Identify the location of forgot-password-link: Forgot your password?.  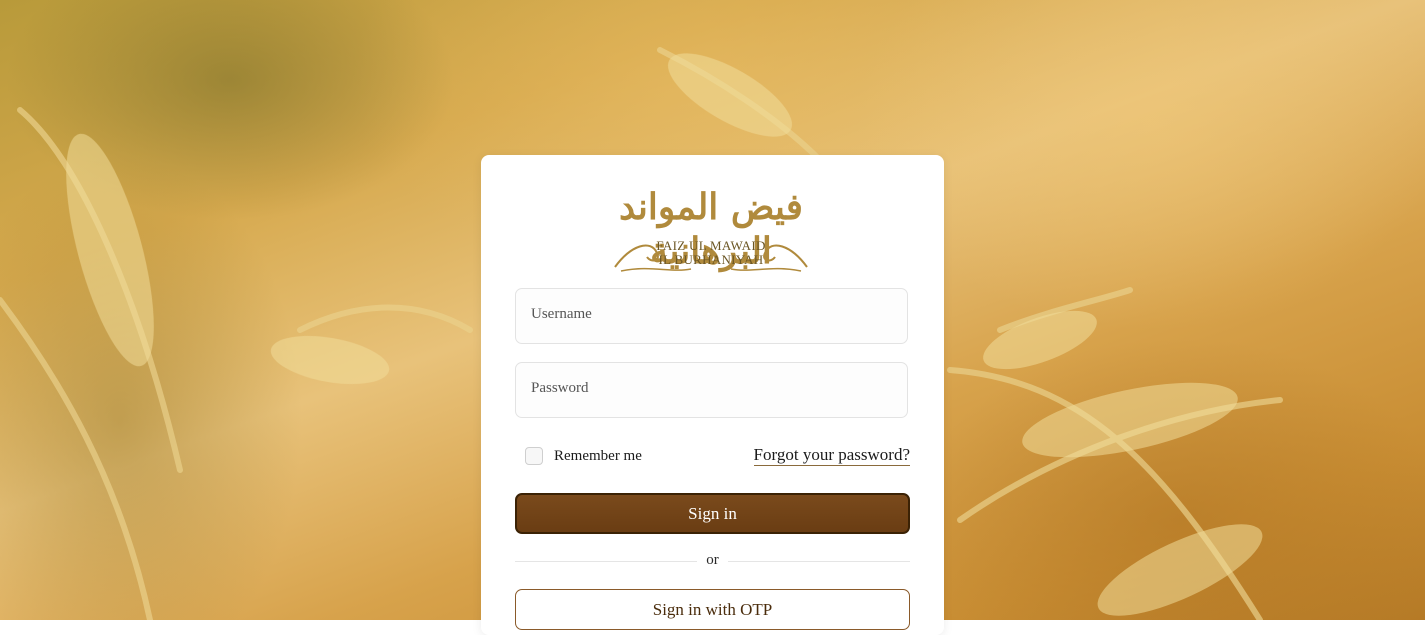
(831, 455).